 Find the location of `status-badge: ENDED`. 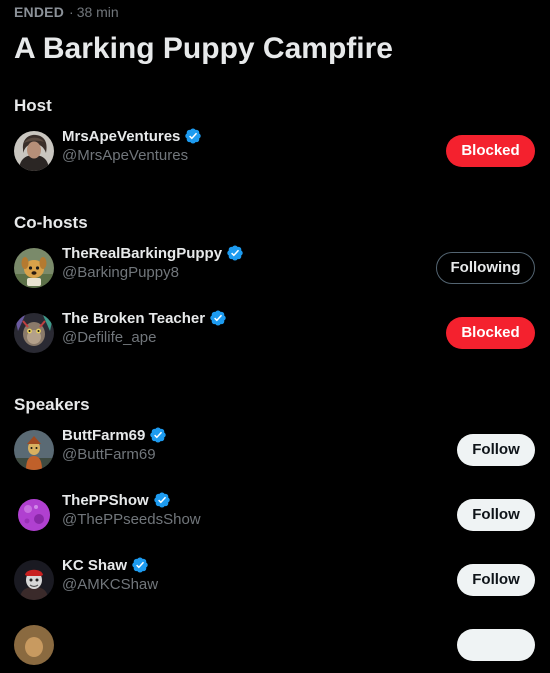

status-badge: ENDED is located at coordinates (39, 12).